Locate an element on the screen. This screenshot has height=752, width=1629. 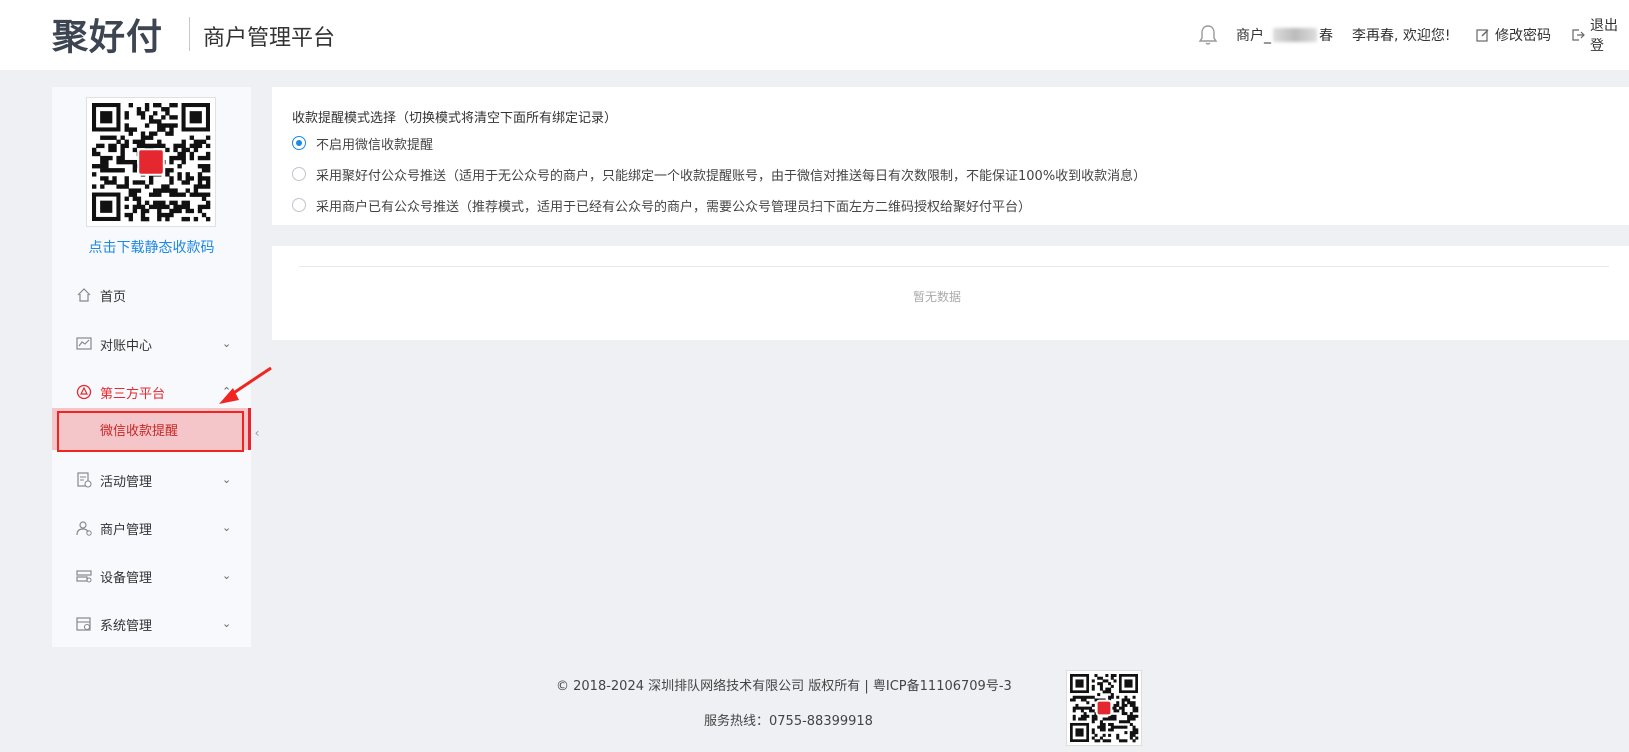
sidebar-item-label: 系统管理 is located at coordinates (126, 626).